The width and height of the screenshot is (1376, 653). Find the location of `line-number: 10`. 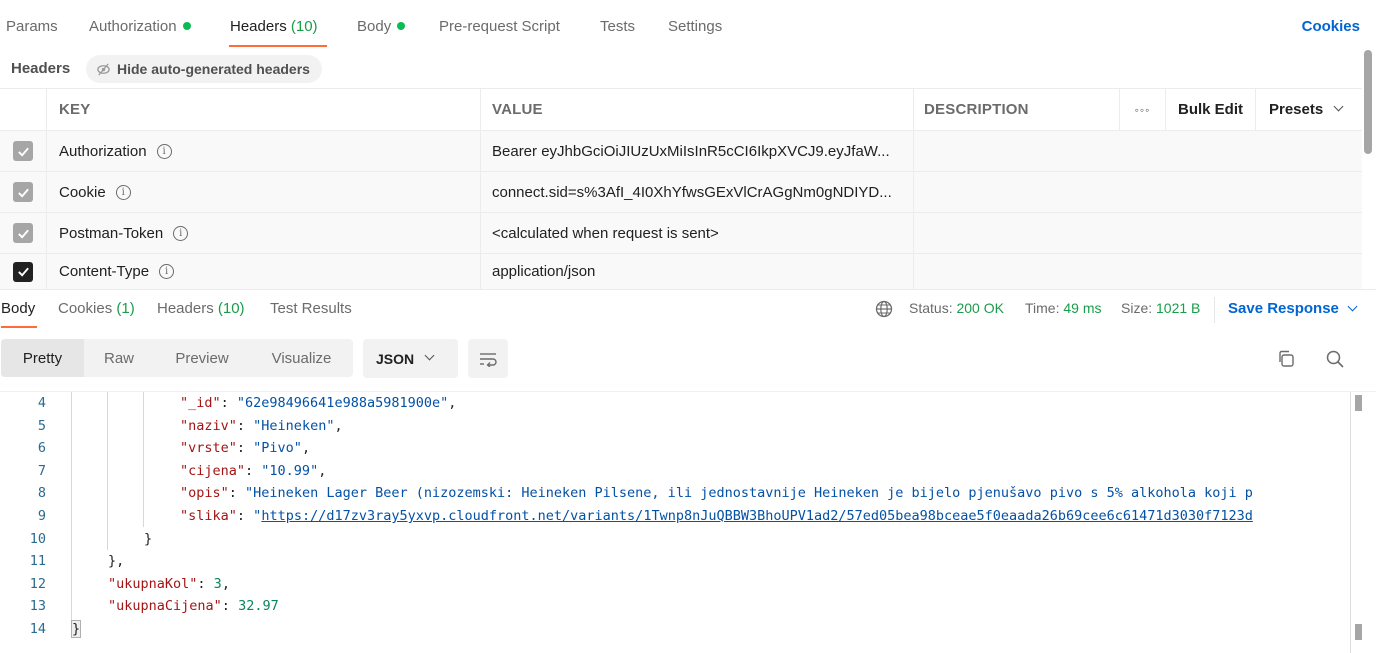

line-number: 10 is located at coordinates (37, 538).